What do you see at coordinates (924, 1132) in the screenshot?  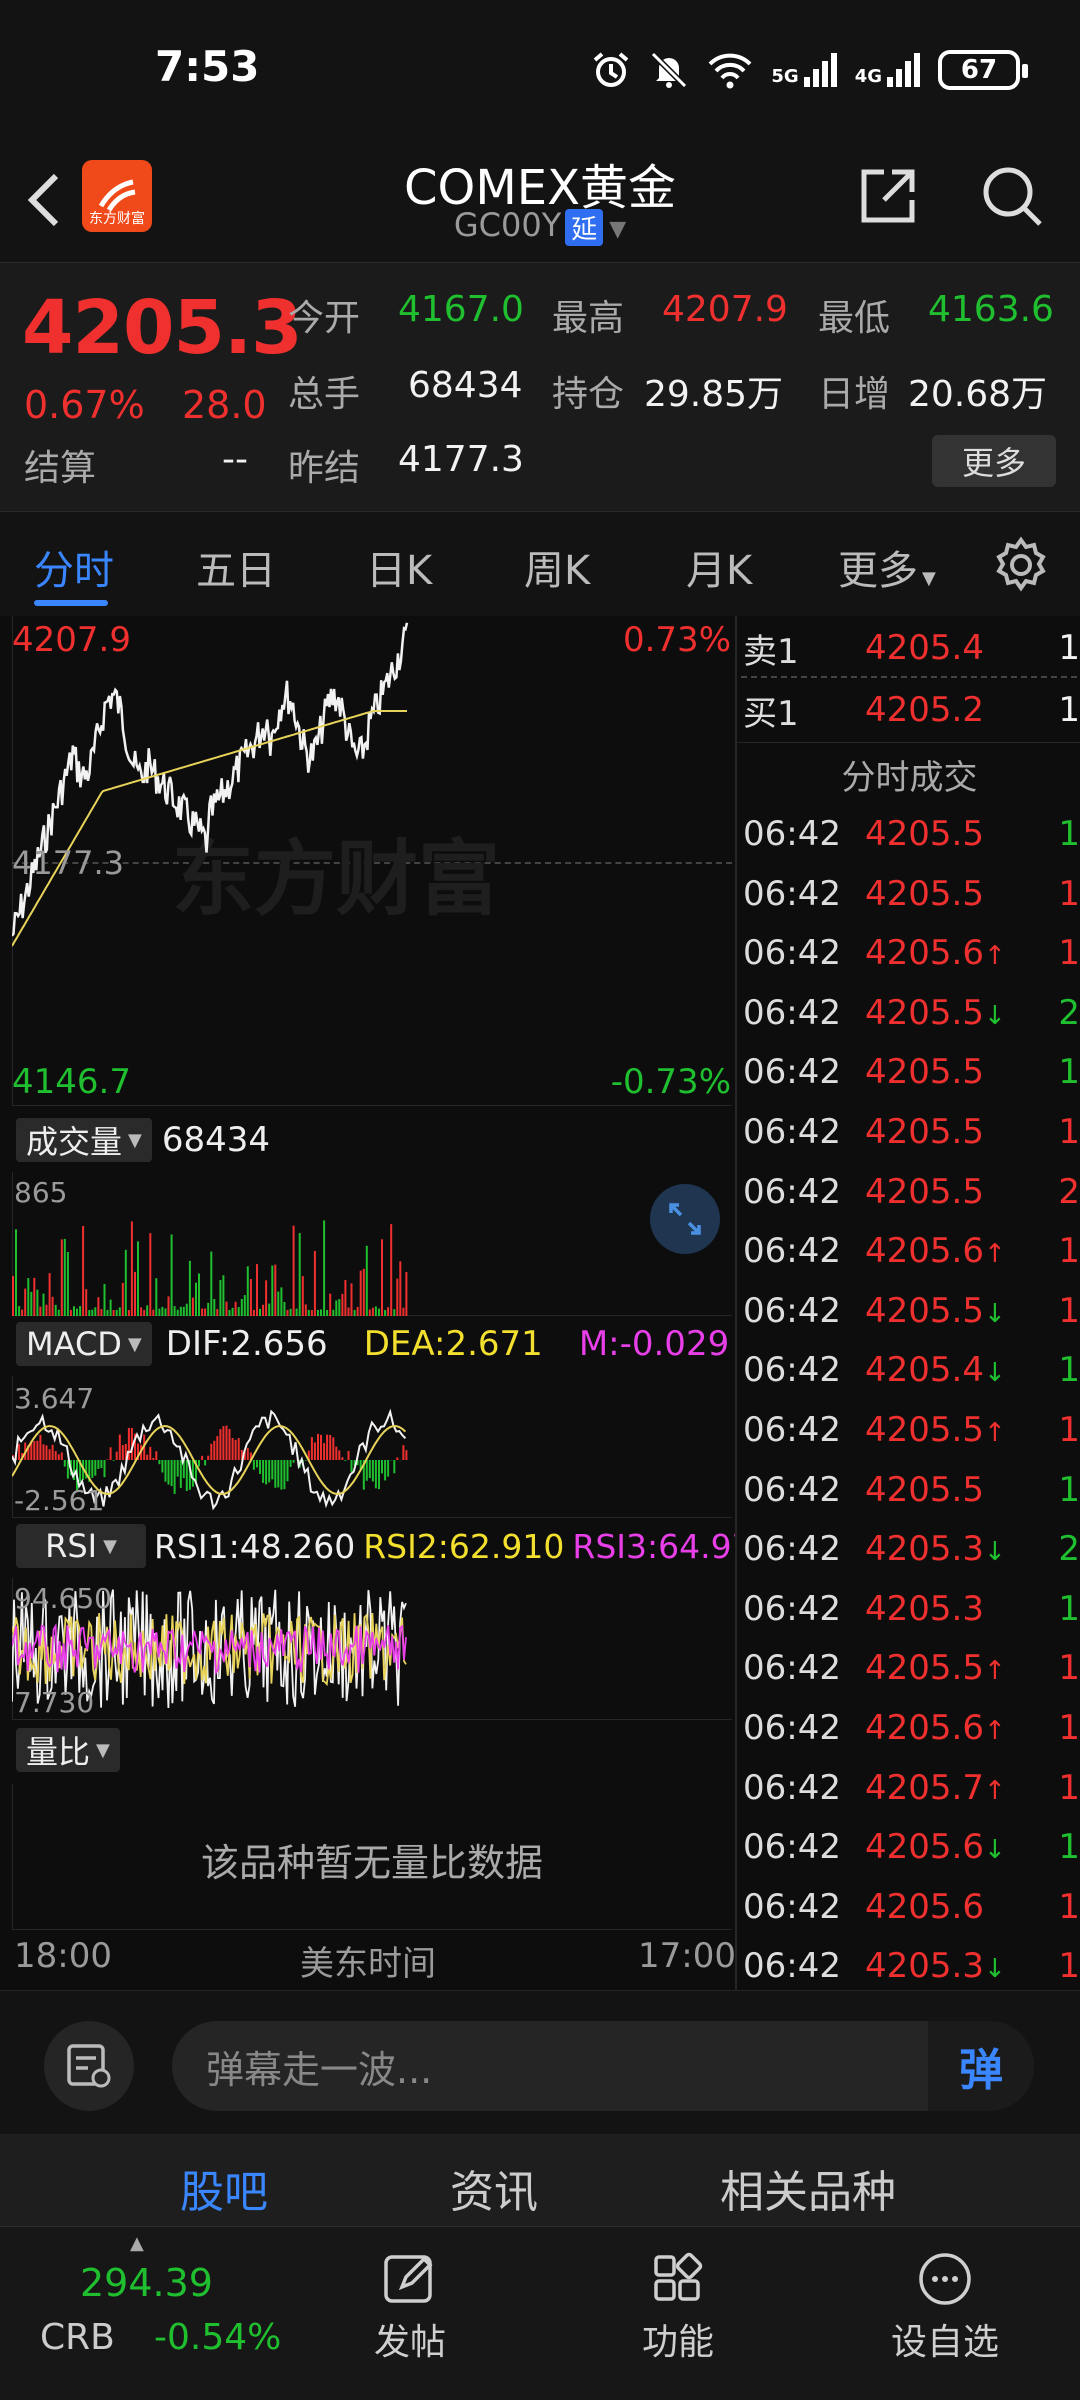 I see `trade-price-value: 4205.5` at bounding box center [924, 1132].